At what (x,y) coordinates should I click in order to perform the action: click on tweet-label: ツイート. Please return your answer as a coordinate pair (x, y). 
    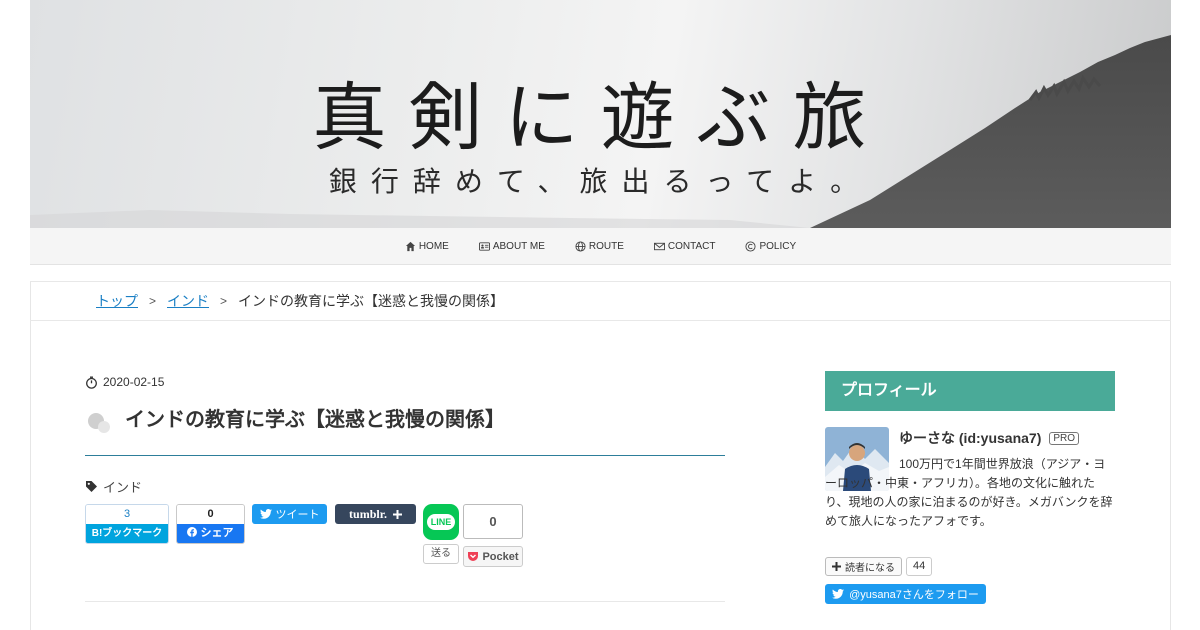
    Looking at the image, I should click on (297, 515).